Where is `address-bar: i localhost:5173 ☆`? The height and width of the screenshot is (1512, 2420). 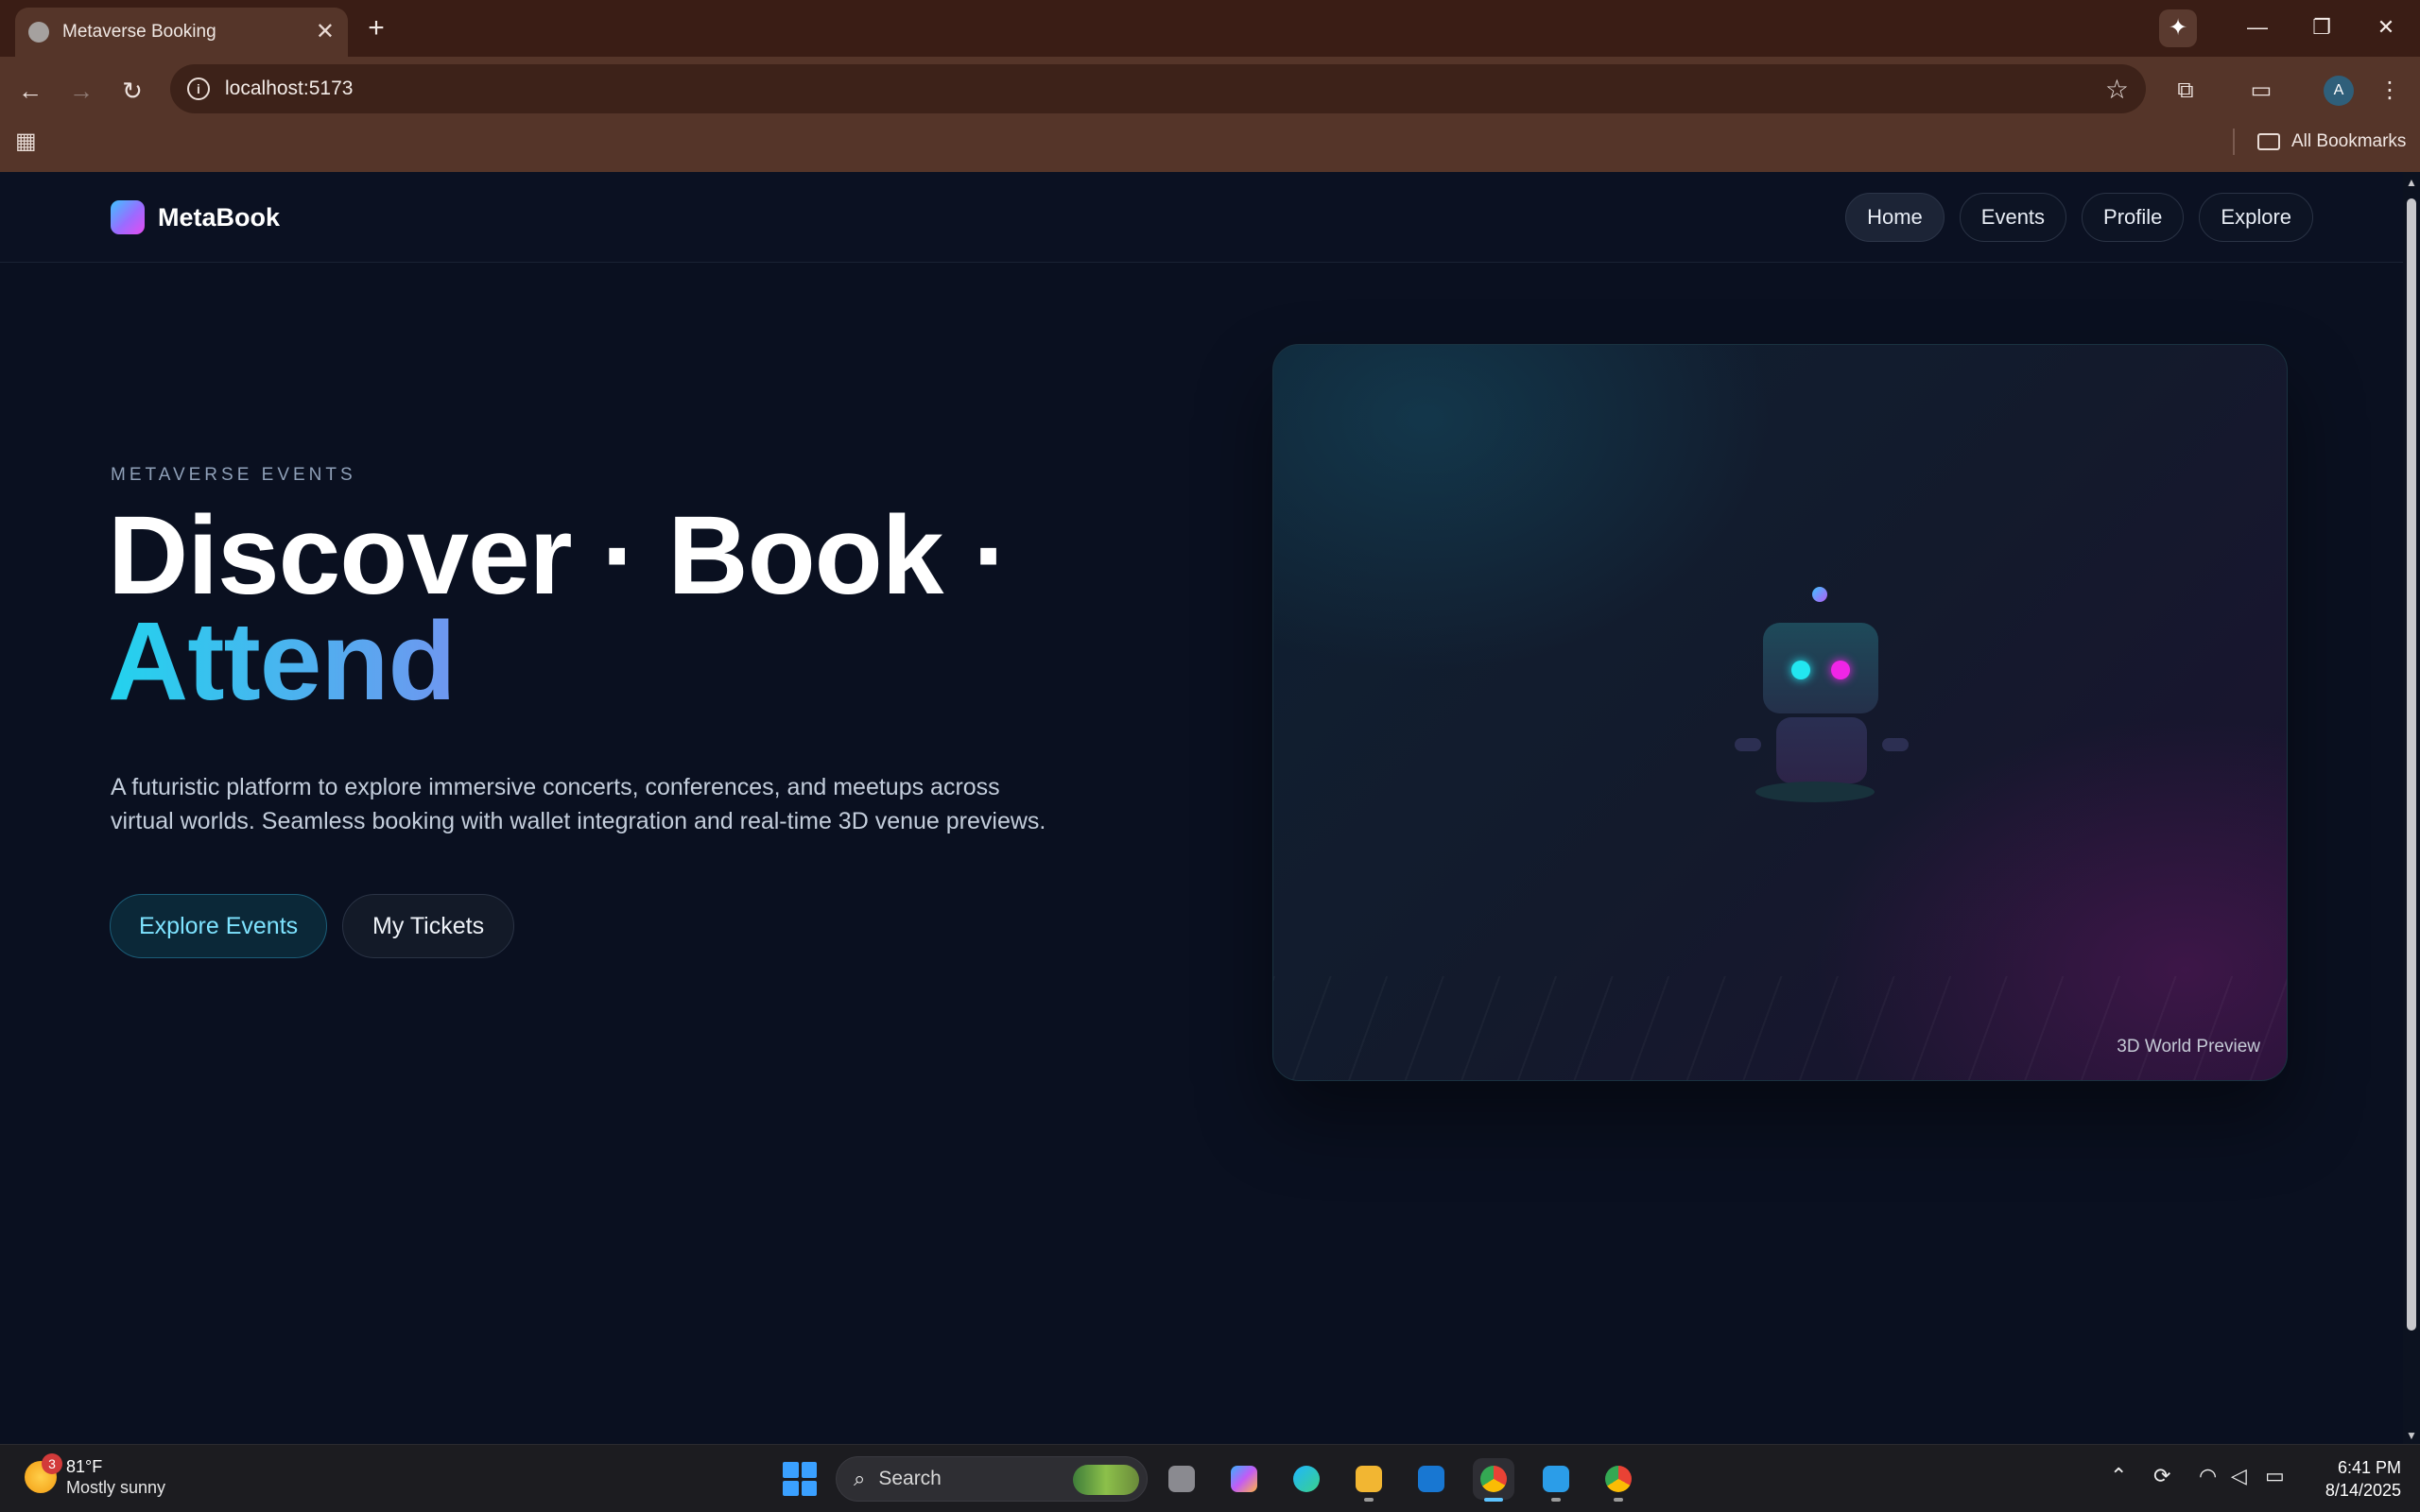 address-bar: i localhost:5173 ☆ is located at coordinates (1158, 88).